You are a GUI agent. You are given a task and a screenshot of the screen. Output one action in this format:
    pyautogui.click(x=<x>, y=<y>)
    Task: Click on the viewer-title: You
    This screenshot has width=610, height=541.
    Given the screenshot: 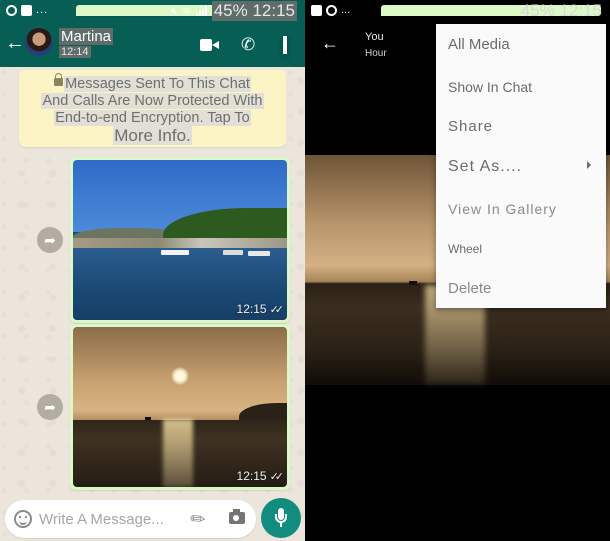 What is the action you would take?
    pyautogui.click(x=374, y=37)
    